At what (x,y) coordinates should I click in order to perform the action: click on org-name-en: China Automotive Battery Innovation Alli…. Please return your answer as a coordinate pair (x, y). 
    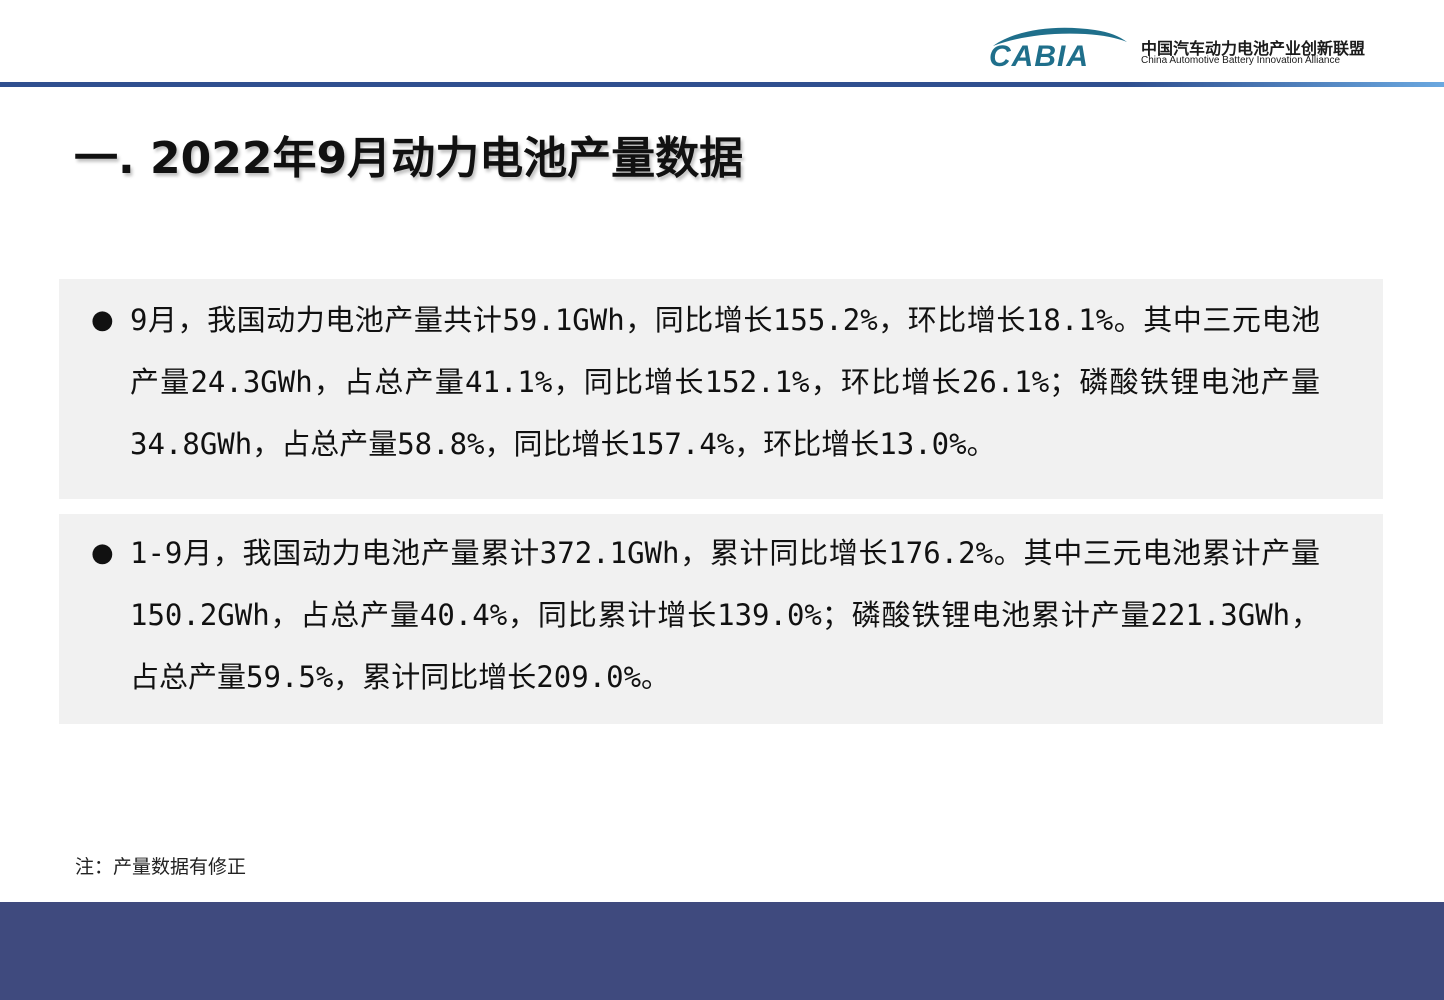
    Looking at the image, I should click on (1241, 60).